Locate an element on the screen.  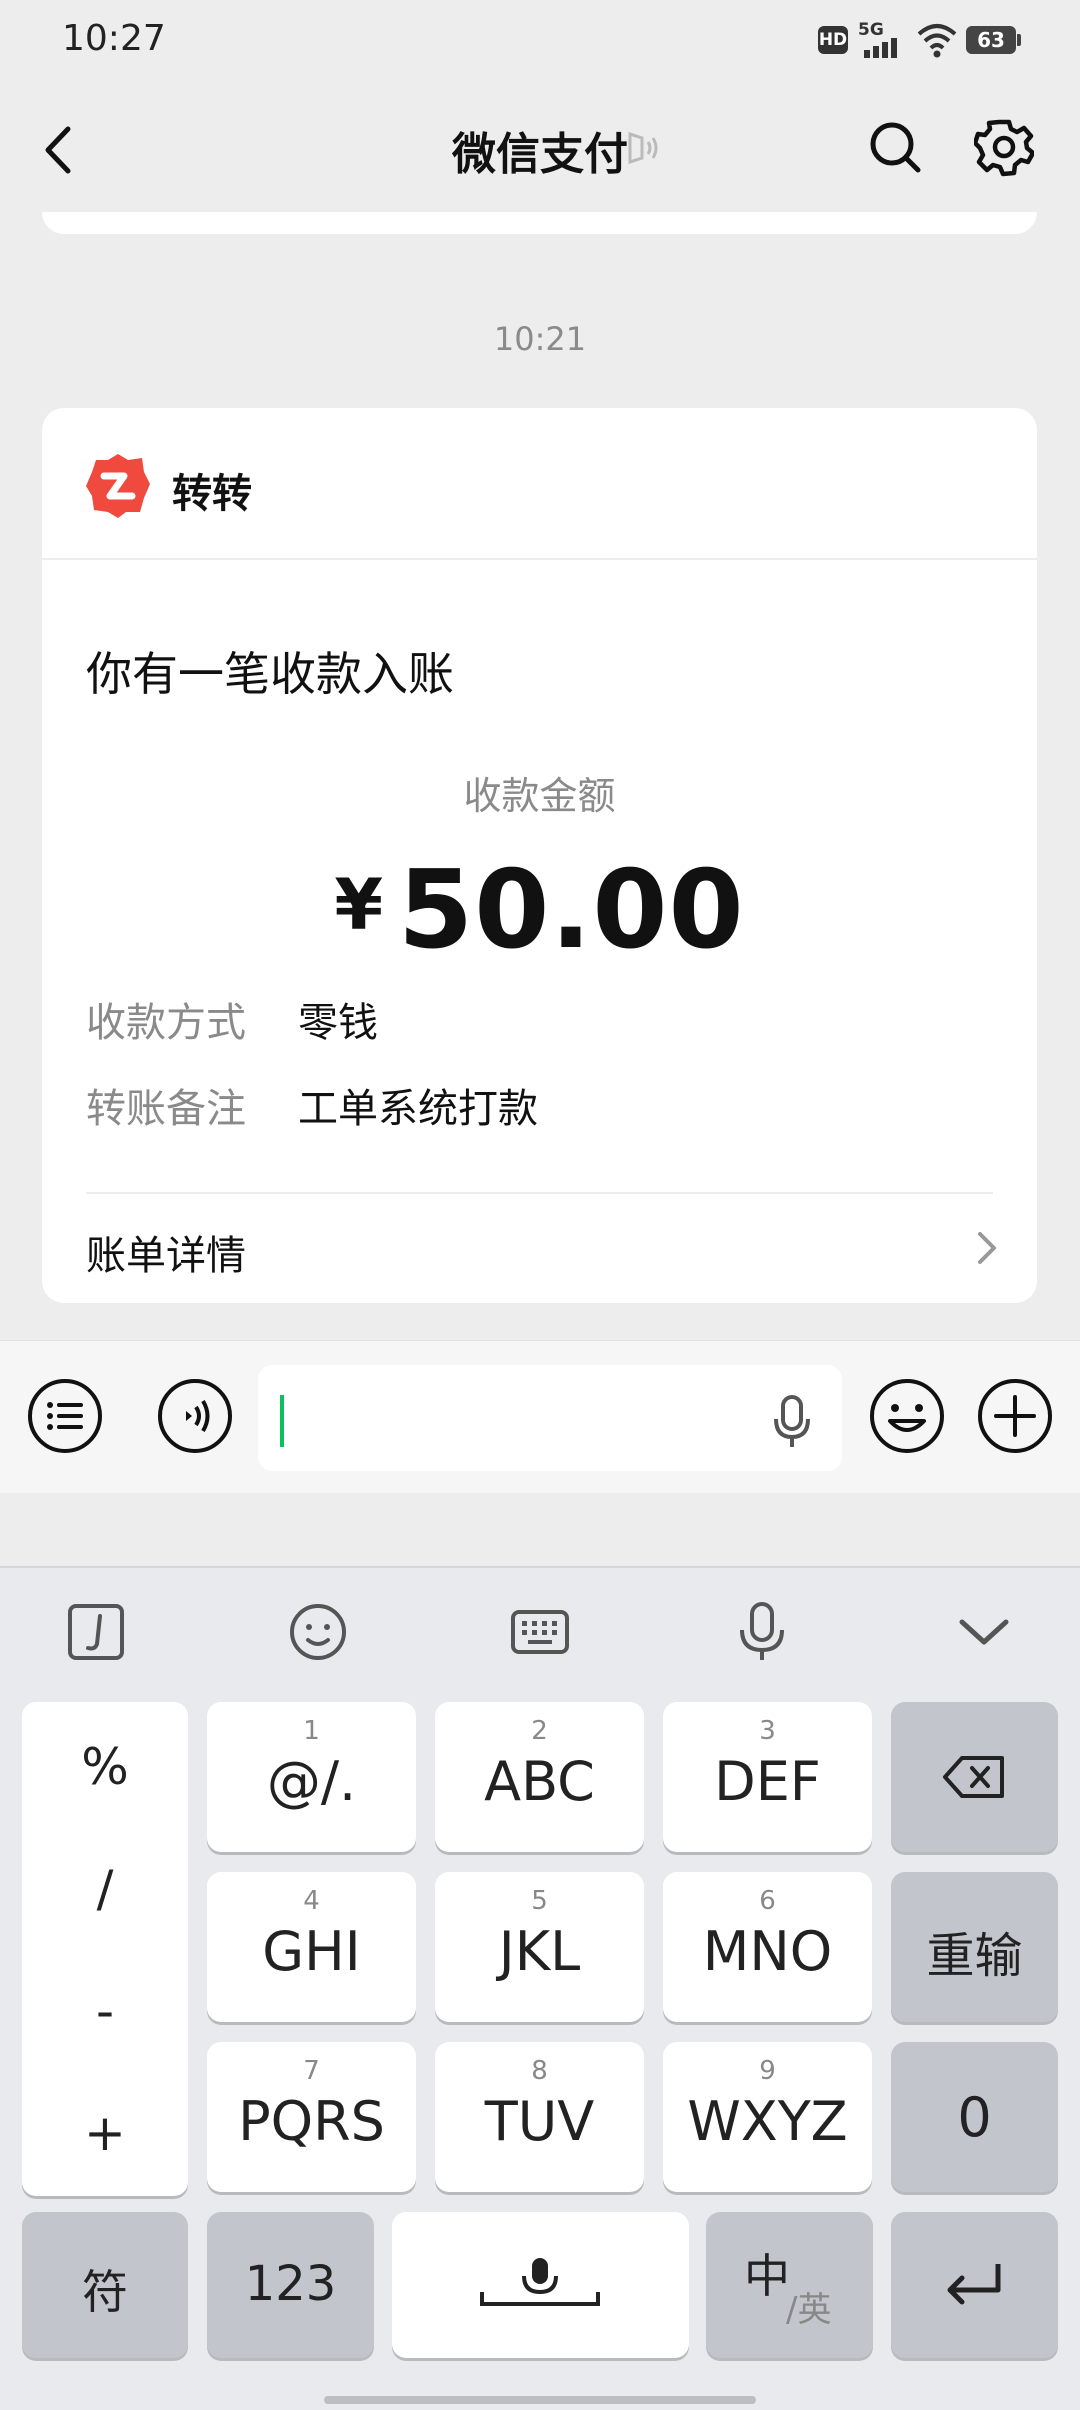
emoji-icon is located at coordinates (907, 1416).